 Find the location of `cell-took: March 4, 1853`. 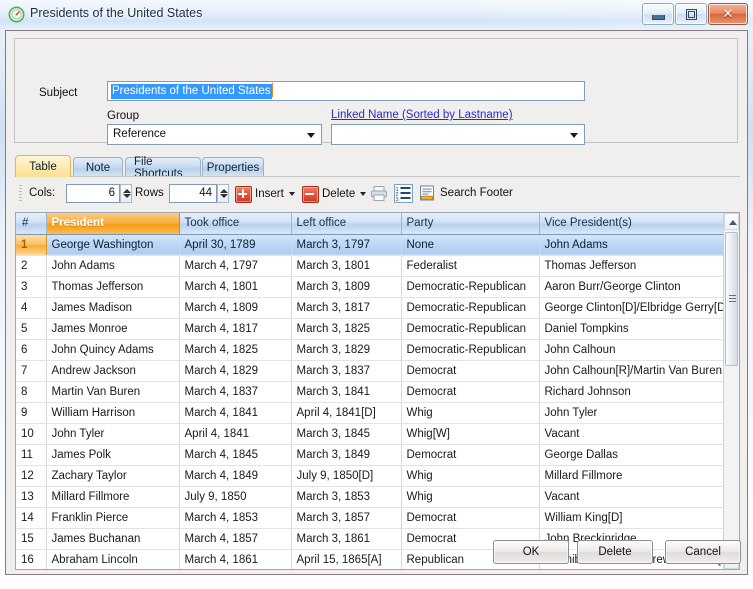

cell-took: March 4, 1853 is located at coordinates (235, 518).